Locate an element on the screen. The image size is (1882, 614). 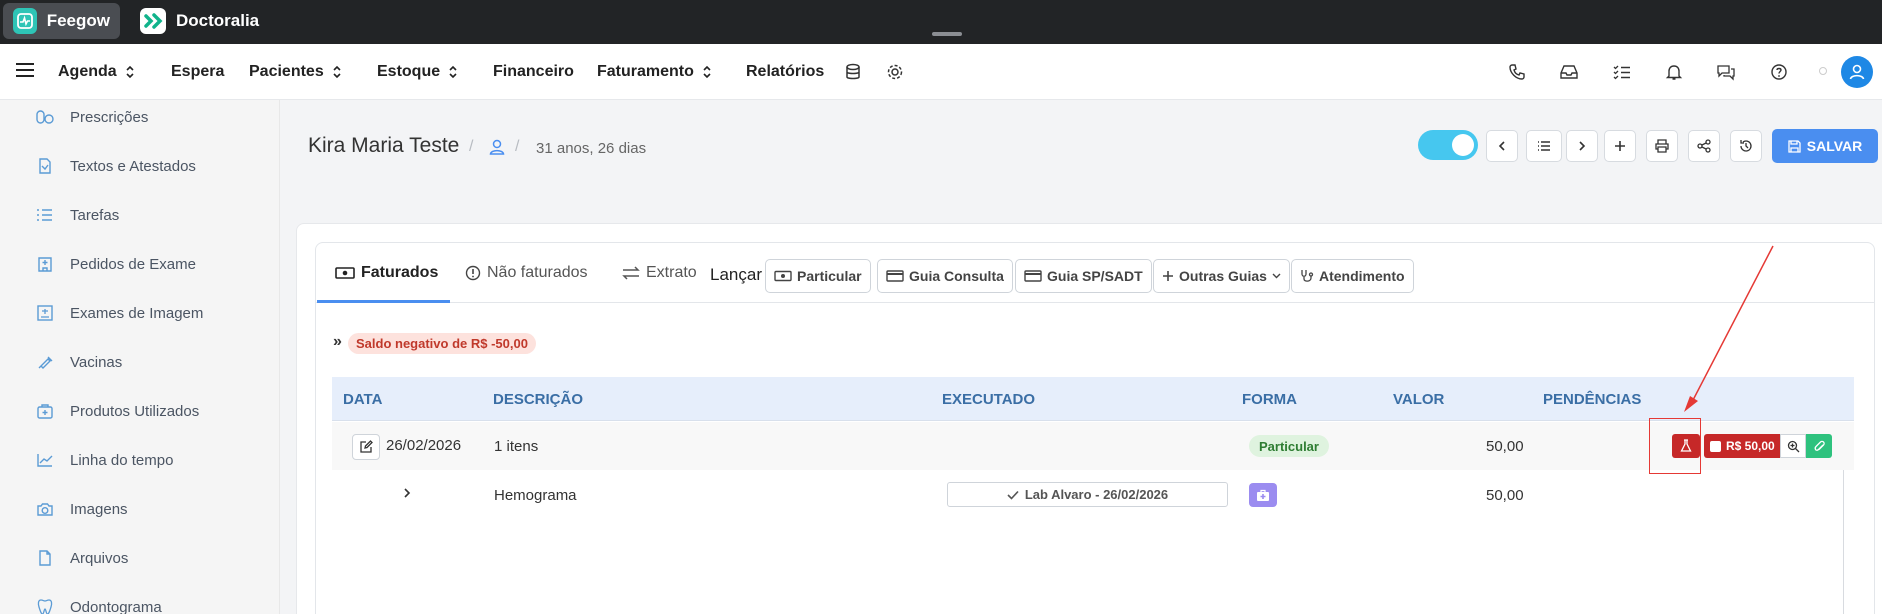
gear-icon is located at coordinates (895, 72).